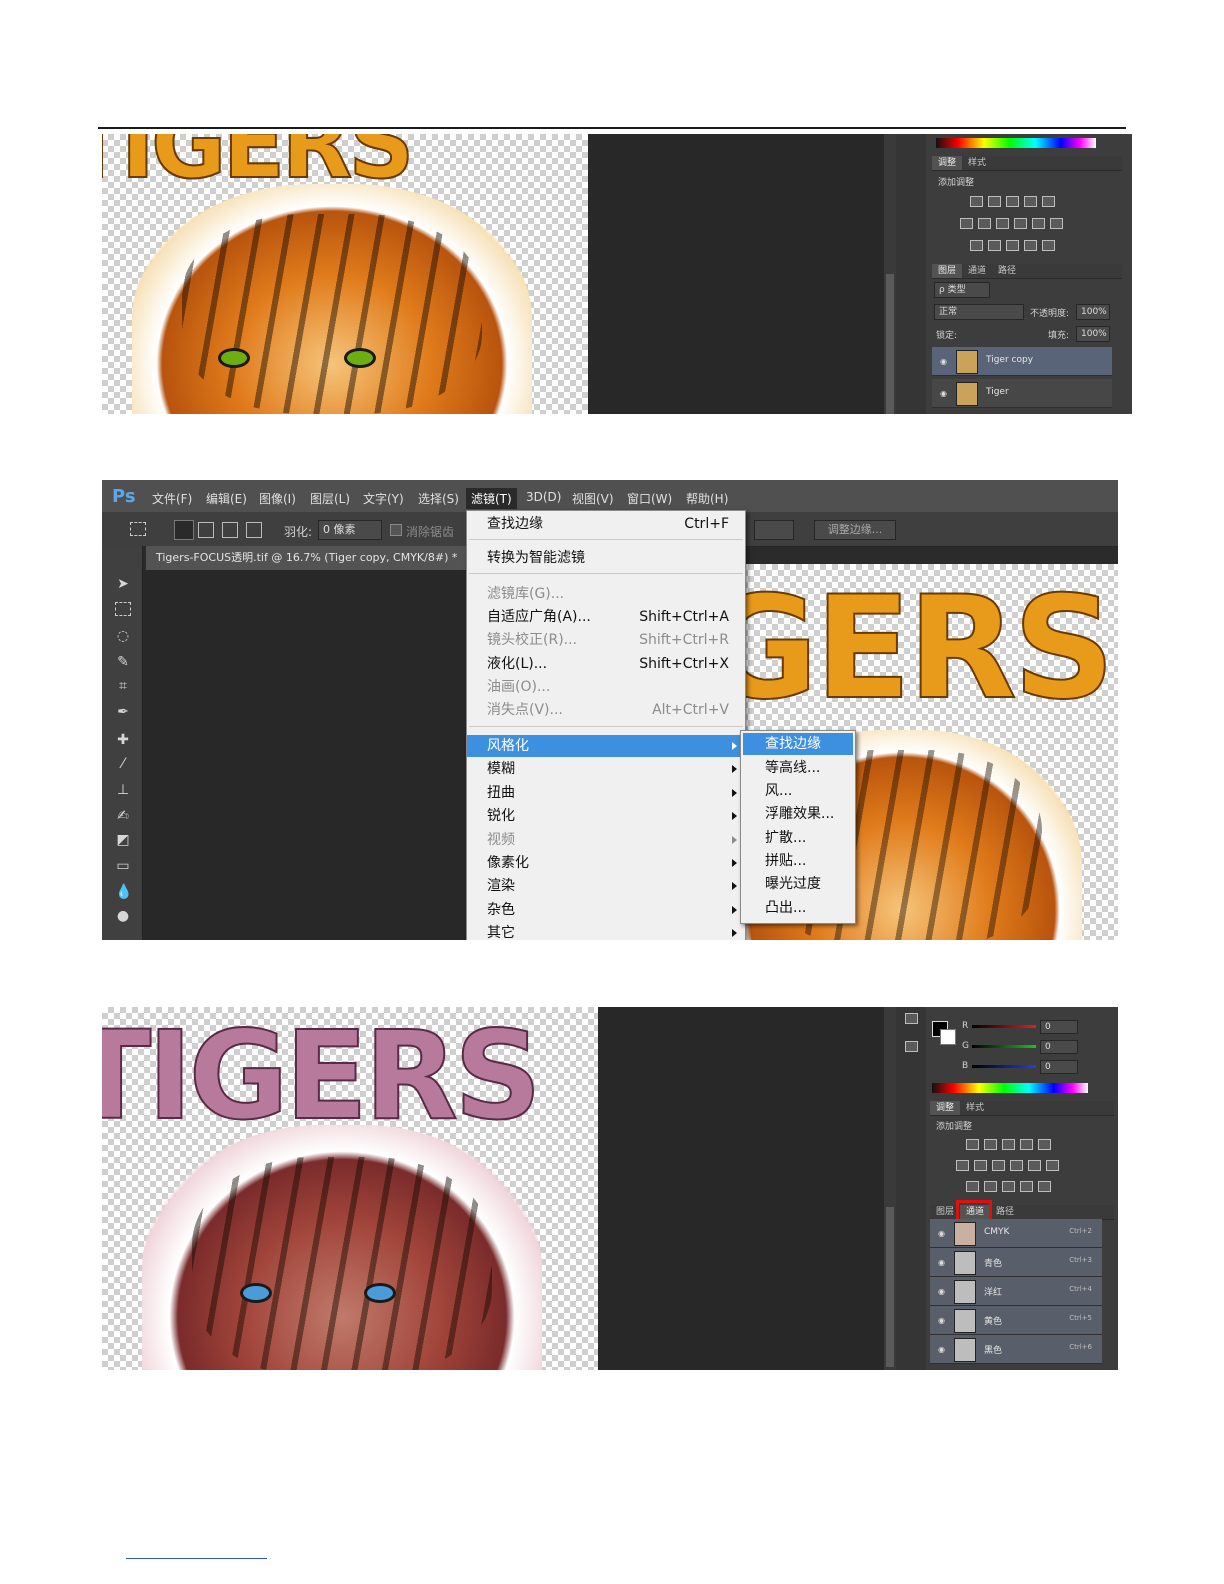  What do you see at coordinates (1016, 1291) in the screenshot?
I see `channel-row: ◉ 洋红 Ctrl+4` at bounding box center [1016, 1291].